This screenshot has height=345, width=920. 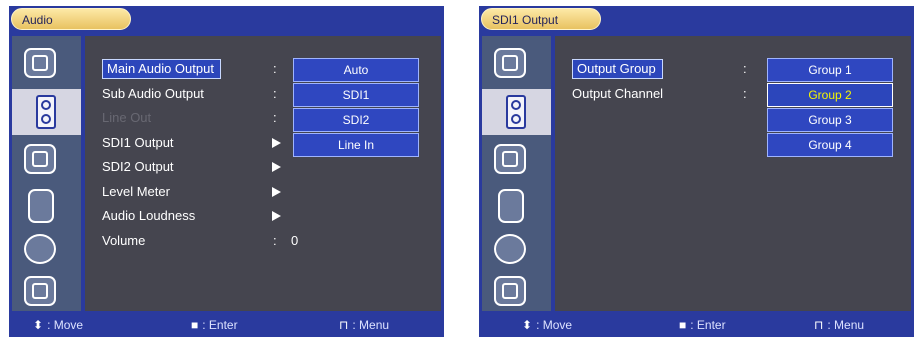 What do you see at coordinates (356, 70) in the screenshot?
I see `option-item: Auto` at bounding box center [356, 70].